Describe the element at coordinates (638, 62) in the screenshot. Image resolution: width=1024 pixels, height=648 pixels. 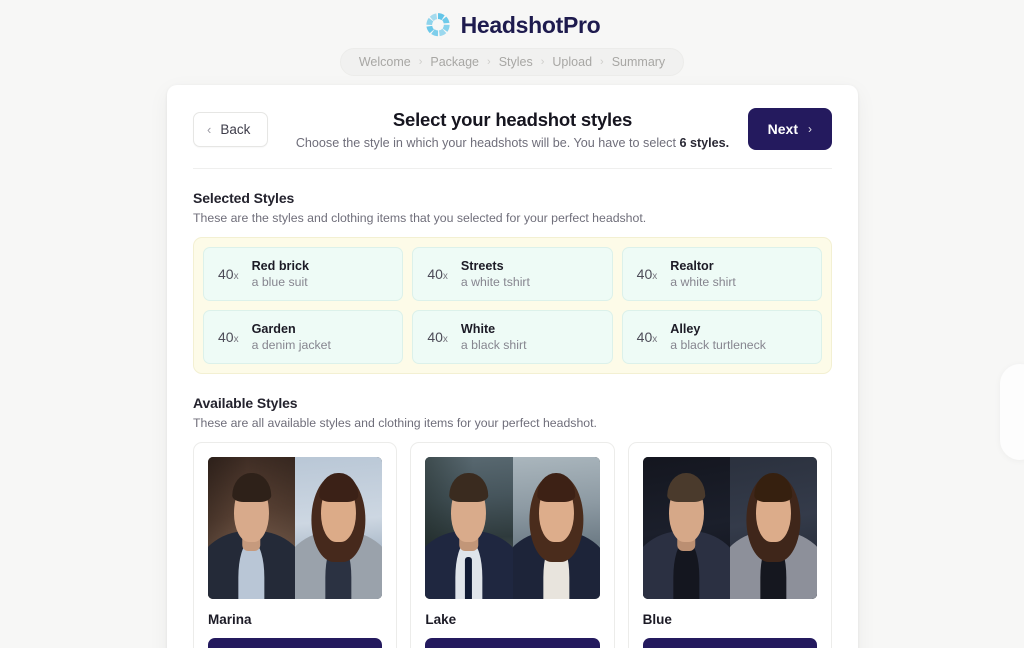
I see `breadcrumb-item-summary: Summary` at that location.